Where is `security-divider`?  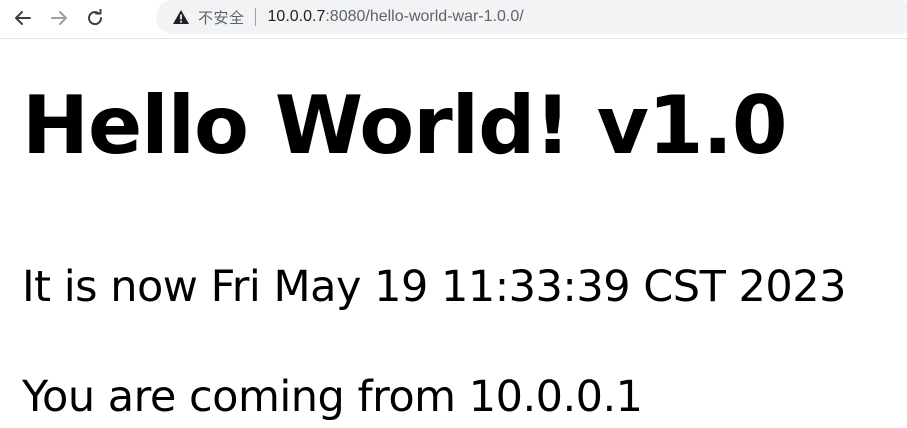
security-divider is located at coordinates (255, 17).